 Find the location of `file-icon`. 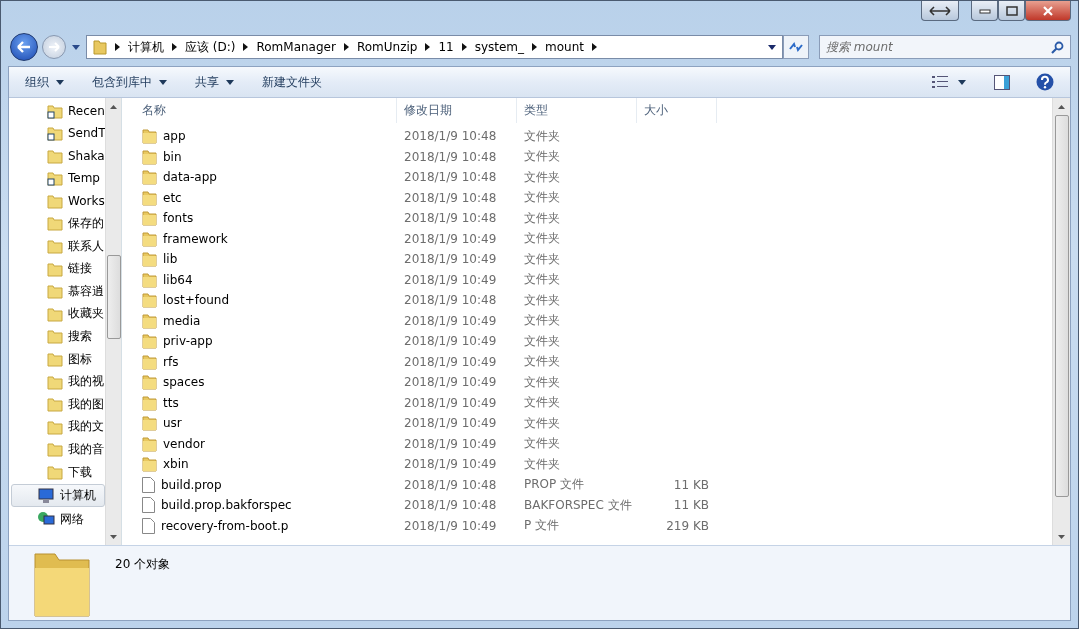

file-icon is located at coordinates (148, 525).